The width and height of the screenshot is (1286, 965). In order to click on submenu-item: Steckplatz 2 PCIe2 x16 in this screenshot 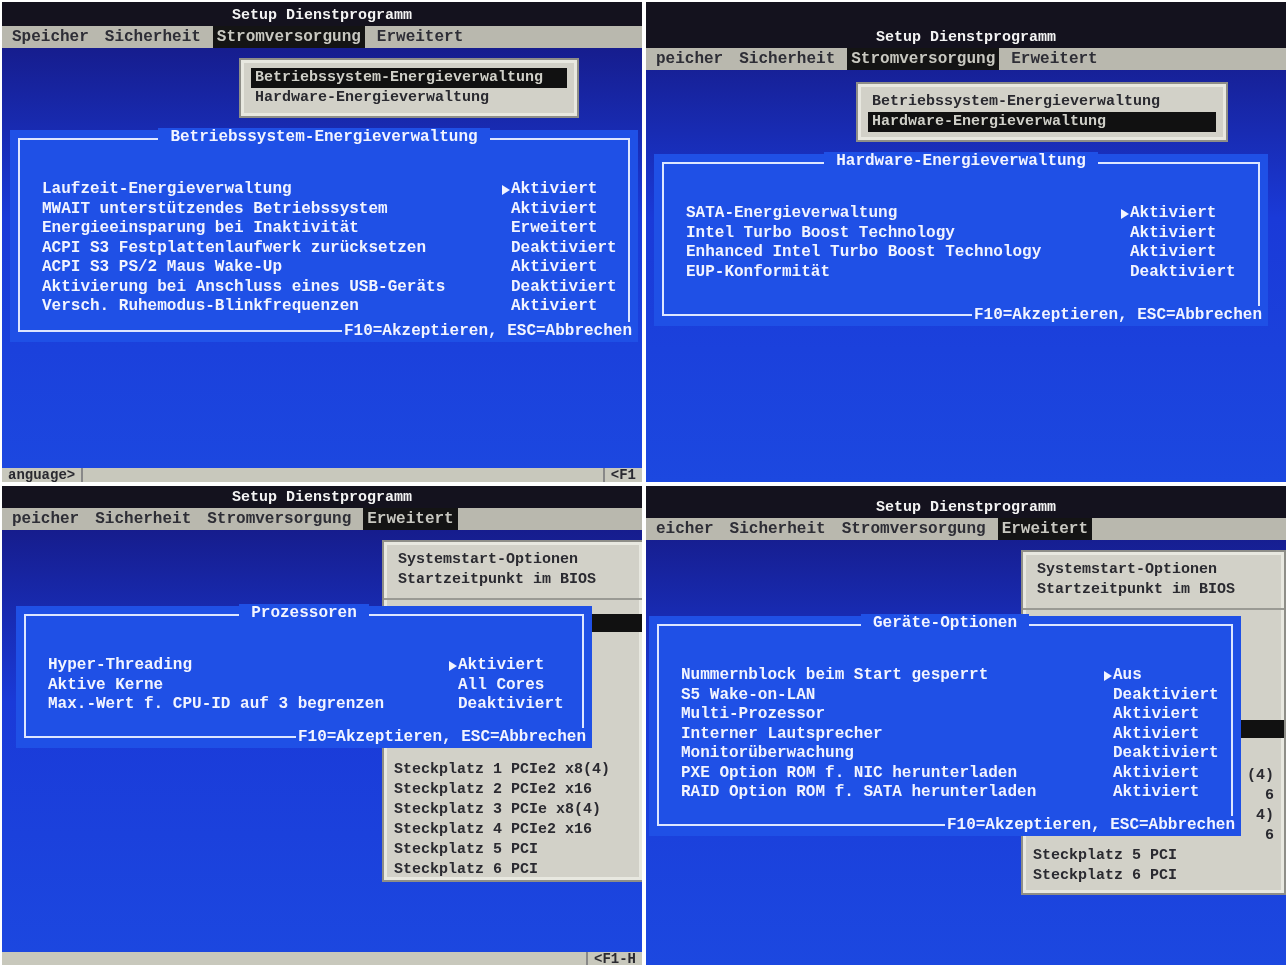, I will do `click(513, 790)`.